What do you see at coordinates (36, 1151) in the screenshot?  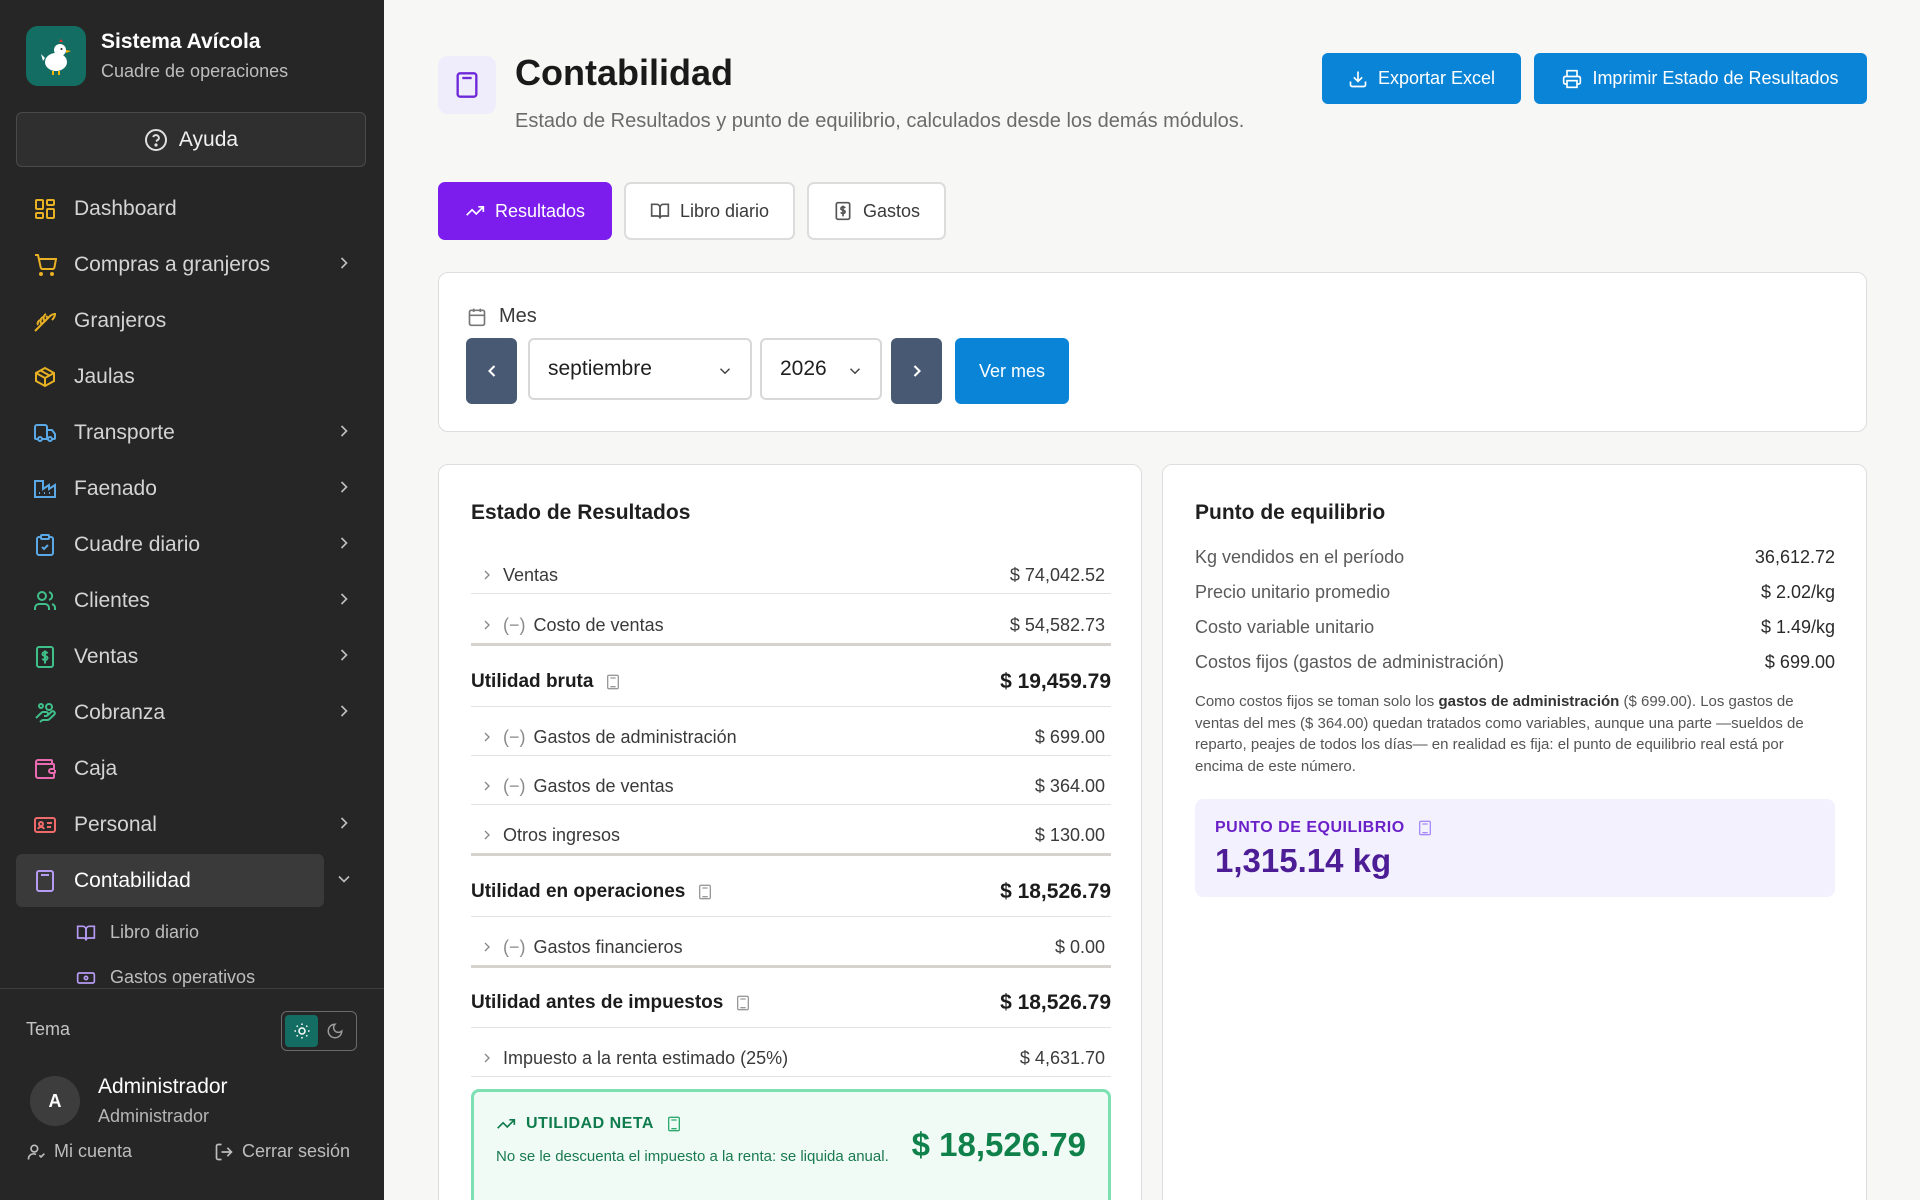 I see `user-icon` at bounding box center [36, 1151].